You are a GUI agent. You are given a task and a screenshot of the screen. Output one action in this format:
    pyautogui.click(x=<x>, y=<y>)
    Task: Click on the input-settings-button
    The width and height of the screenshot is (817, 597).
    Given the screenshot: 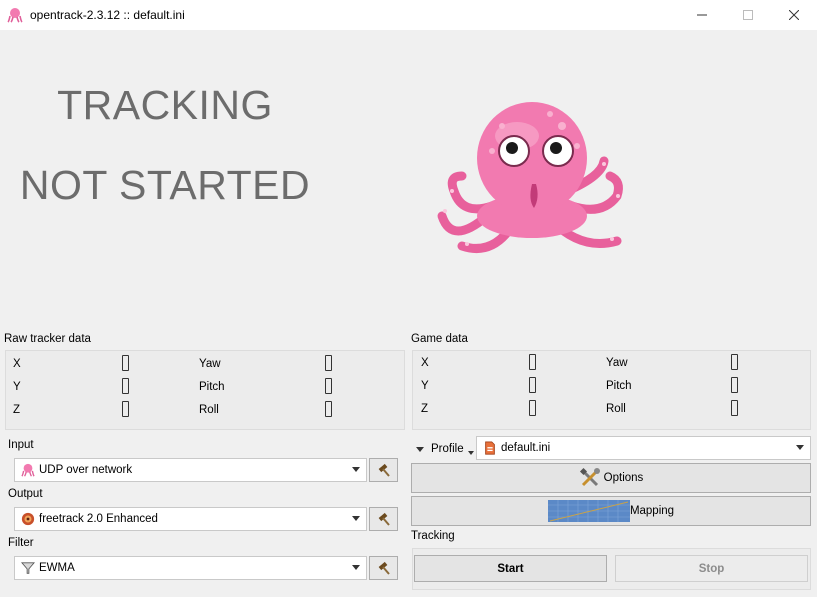 What is the action you would take?
    pyautogui.click(x=383, y=470)
    